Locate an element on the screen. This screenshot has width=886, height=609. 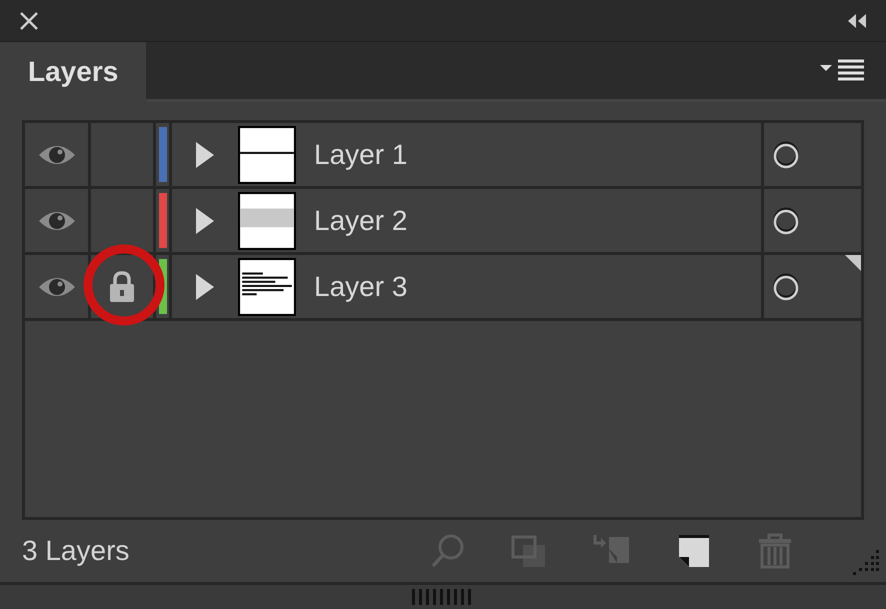
close-icon is located at coordinates (29, 21).